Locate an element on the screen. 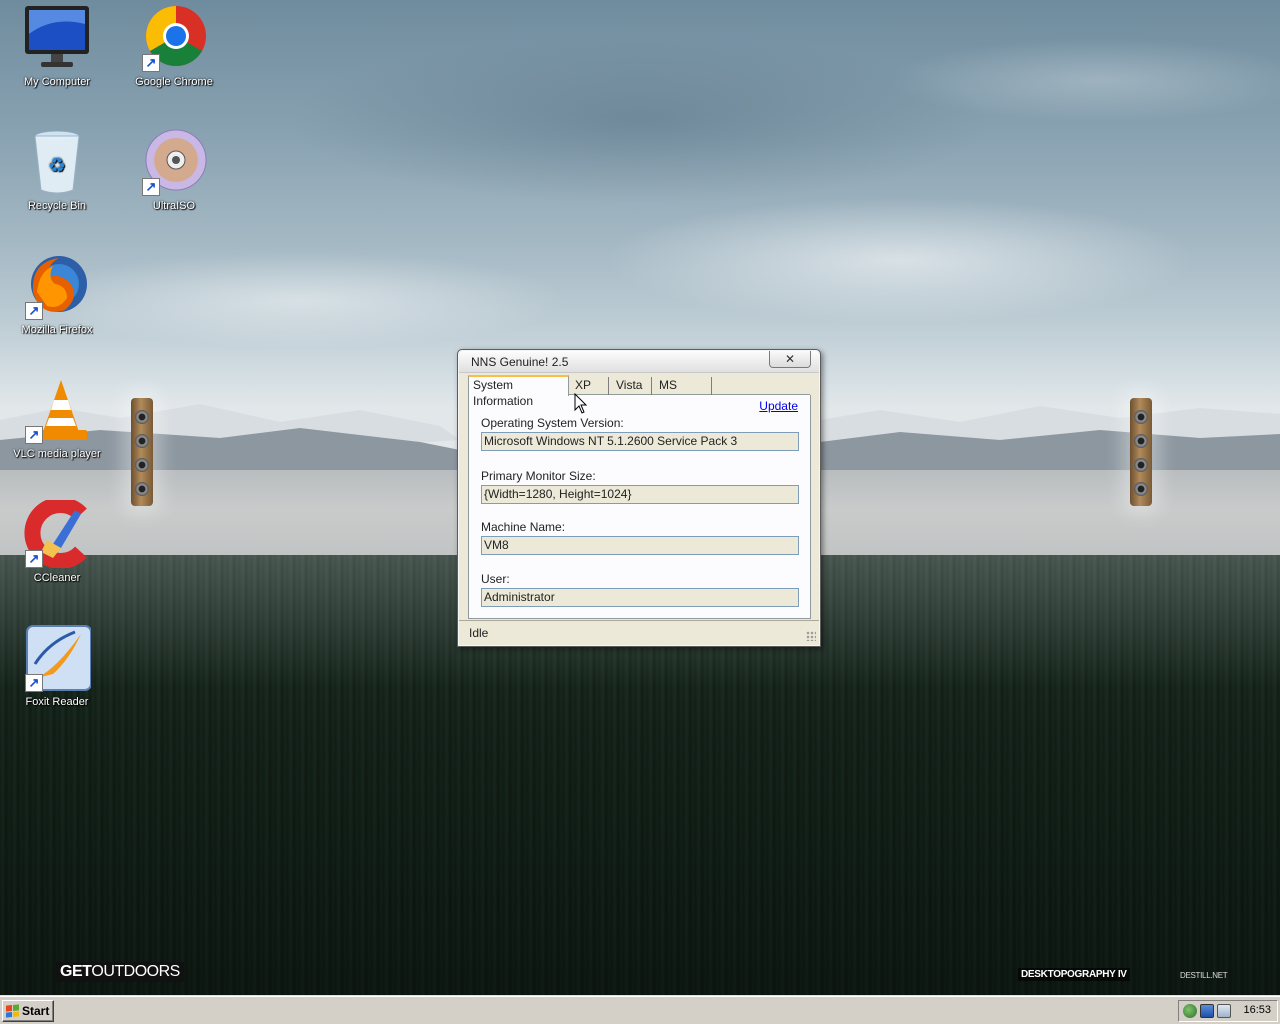 The width and height of the screenshot is (1280, 1024). update-link: Update is located at coordinates (778, 406).